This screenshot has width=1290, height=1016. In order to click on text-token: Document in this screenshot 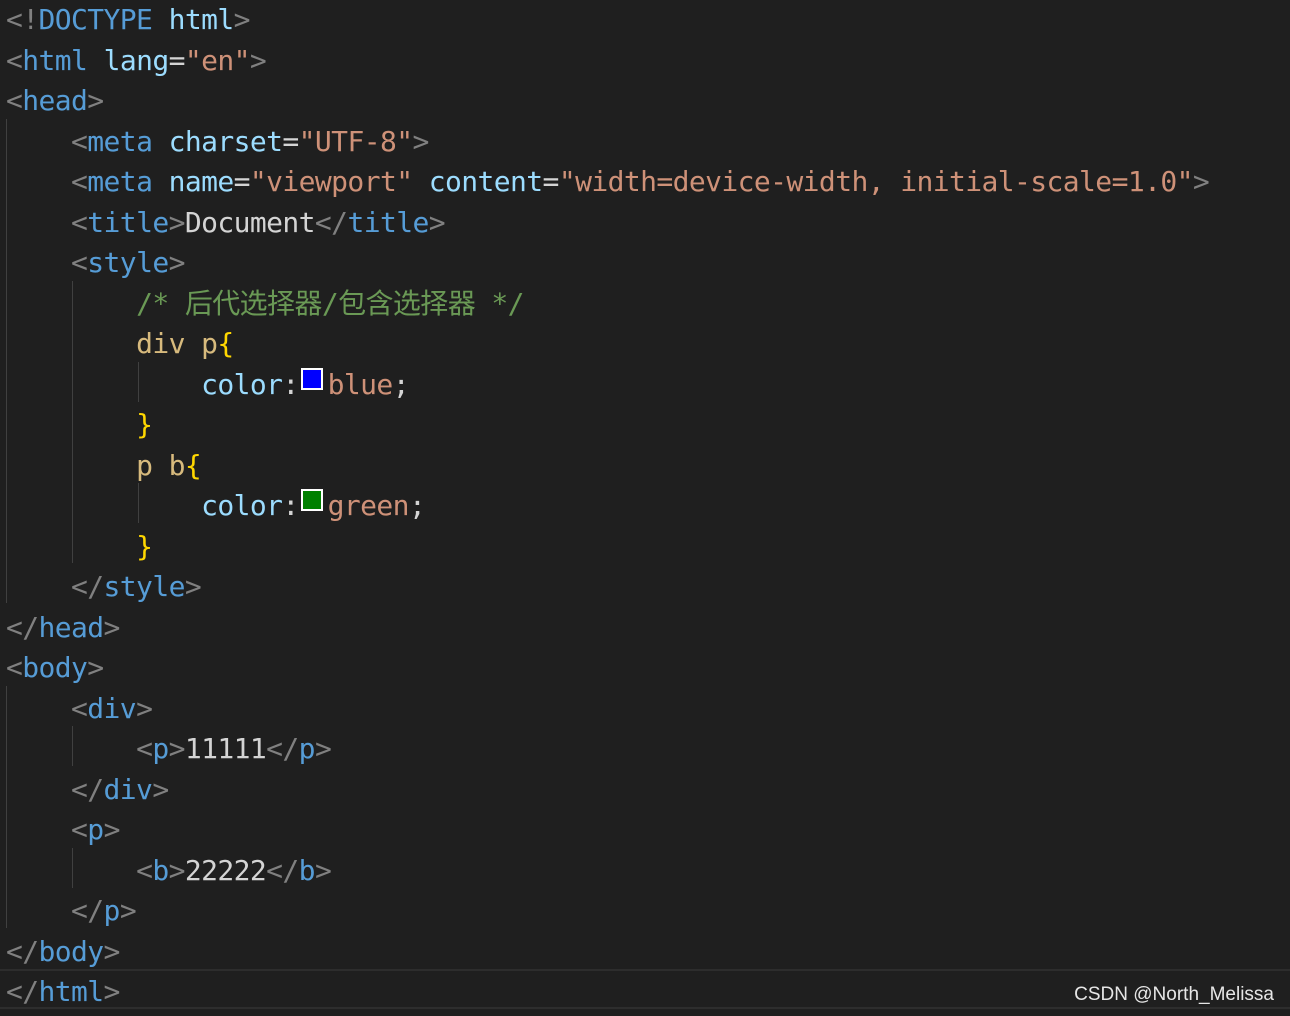, I will do `click(250, 222)`.